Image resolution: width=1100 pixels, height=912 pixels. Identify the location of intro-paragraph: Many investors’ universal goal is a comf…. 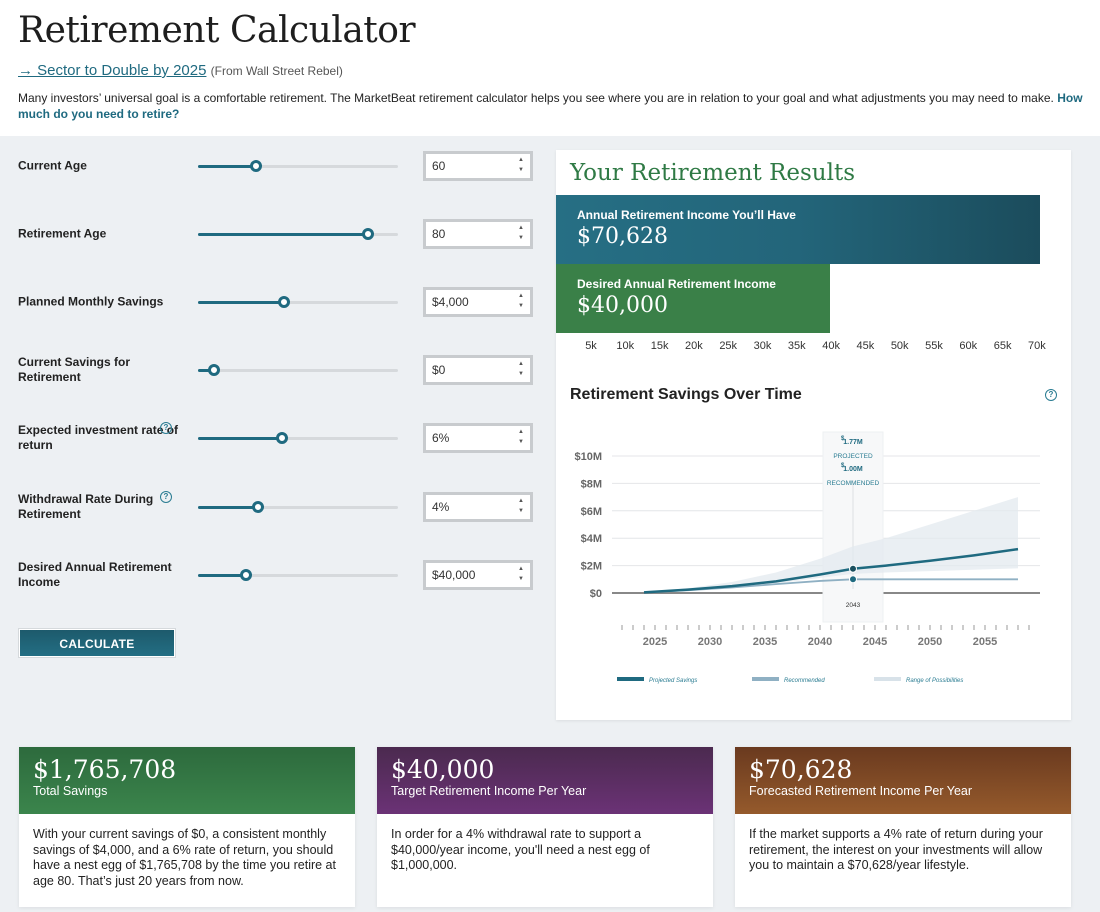
(553, 106).